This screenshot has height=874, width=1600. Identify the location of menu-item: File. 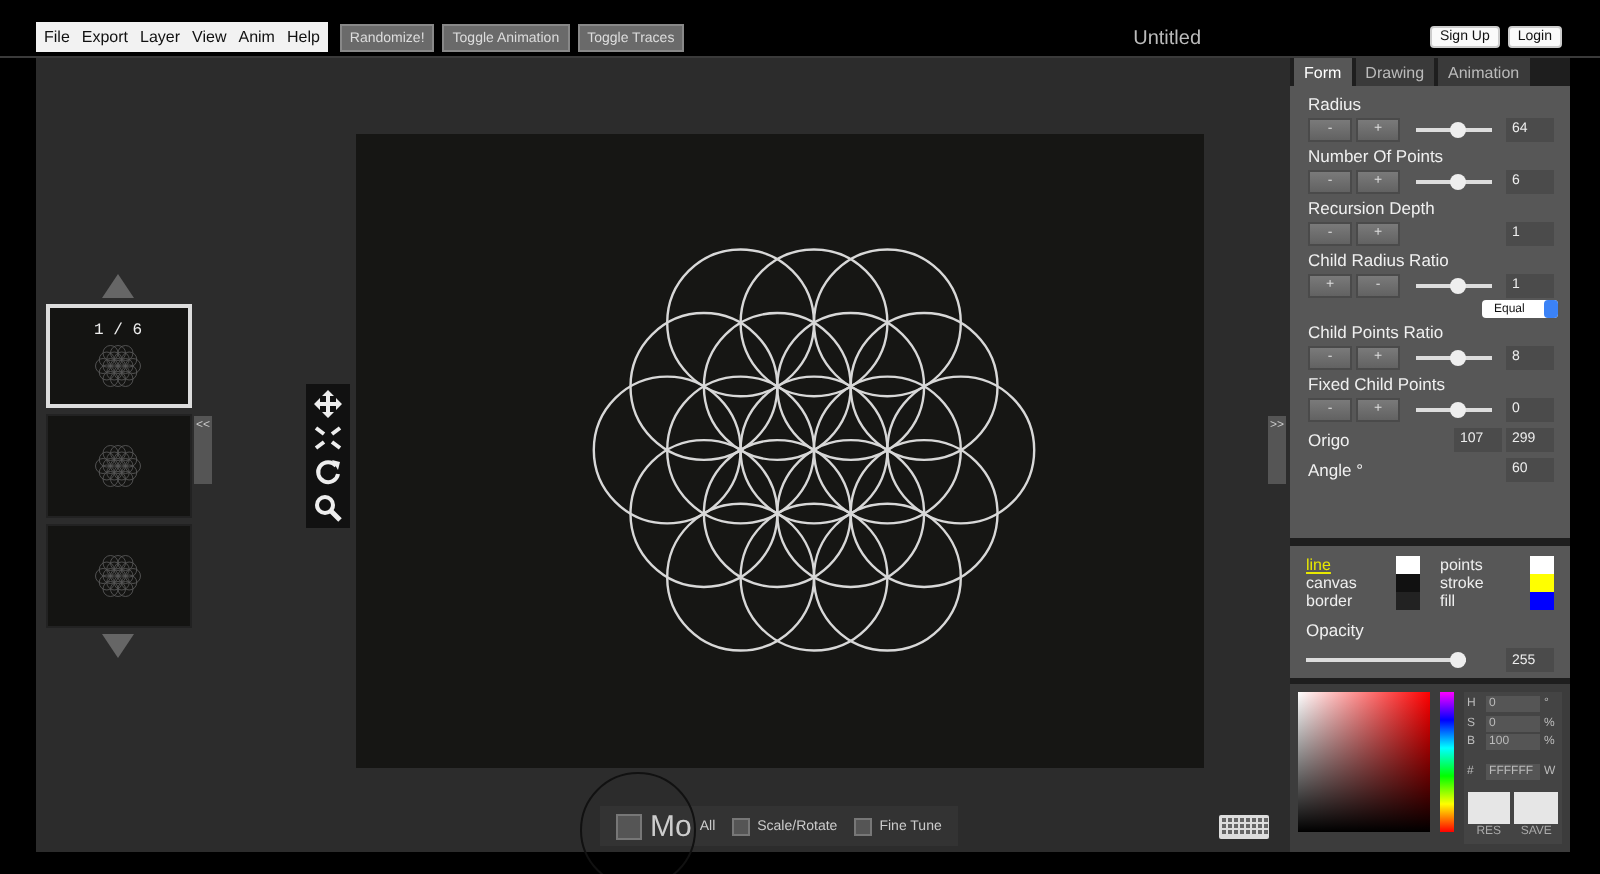
(57, 37).